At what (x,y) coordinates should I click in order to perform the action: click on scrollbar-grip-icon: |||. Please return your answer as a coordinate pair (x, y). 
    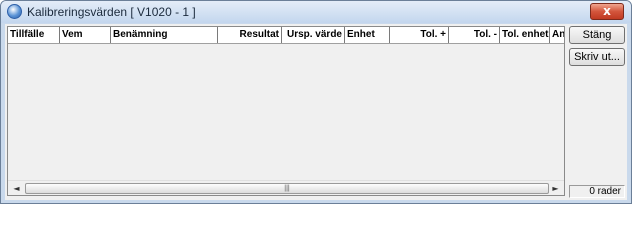
    Looking at the image, I should click on (287, 188).